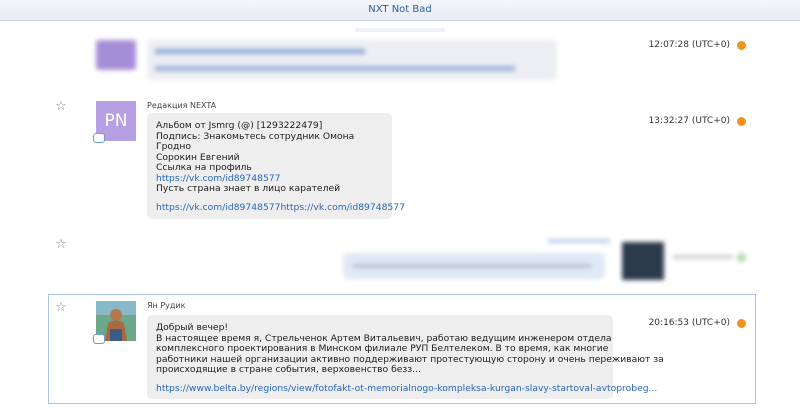 The height and width of the screenshot is (410, 800). I want to click on blurred-sender, so click(579, 241).